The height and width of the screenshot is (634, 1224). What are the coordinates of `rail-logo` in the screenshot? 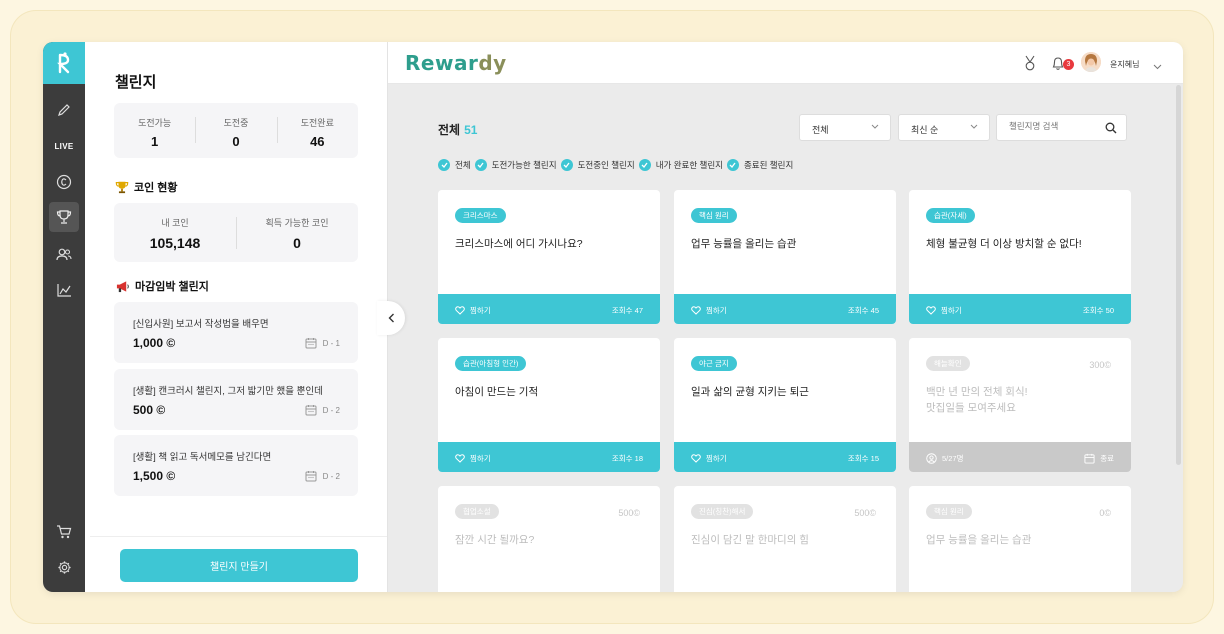 It's located at (64, 63).